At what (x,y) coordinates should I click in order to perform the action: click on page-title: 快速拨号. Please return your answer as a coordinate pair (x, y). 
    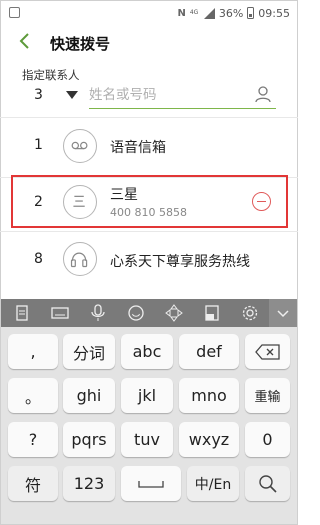
    Looking at the image, I should click on (80, 44).